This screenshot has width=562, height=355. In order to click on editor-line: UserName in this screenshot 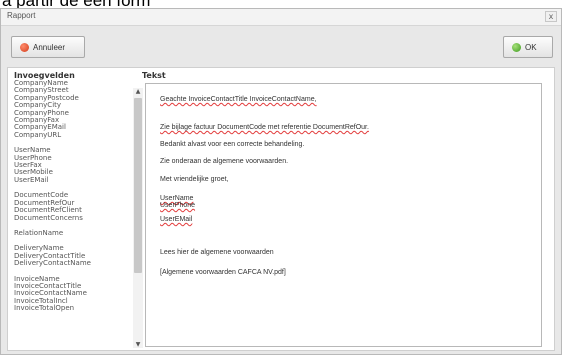, I will do `click(176, 198)`.